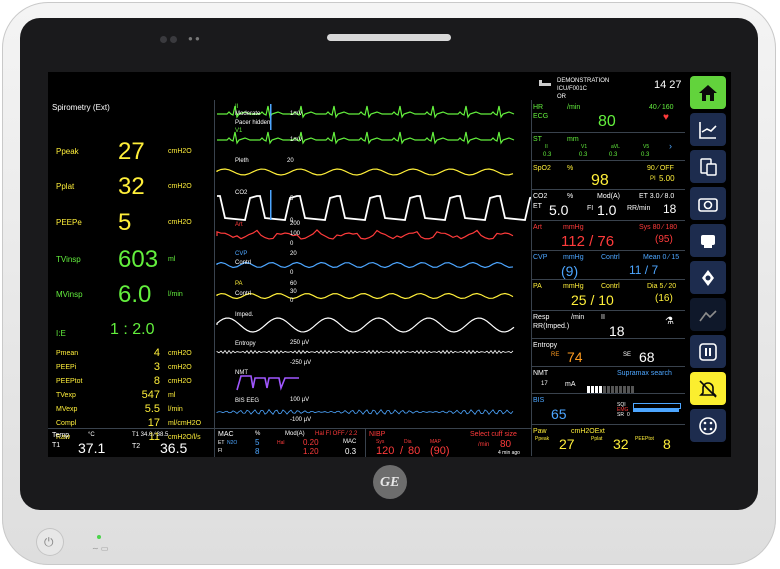 This screenshot has width=780, height=569. What do you see at coordinates (708, 203) in the screenshot?
I see `camera-button` at bounding box center [708, 203].